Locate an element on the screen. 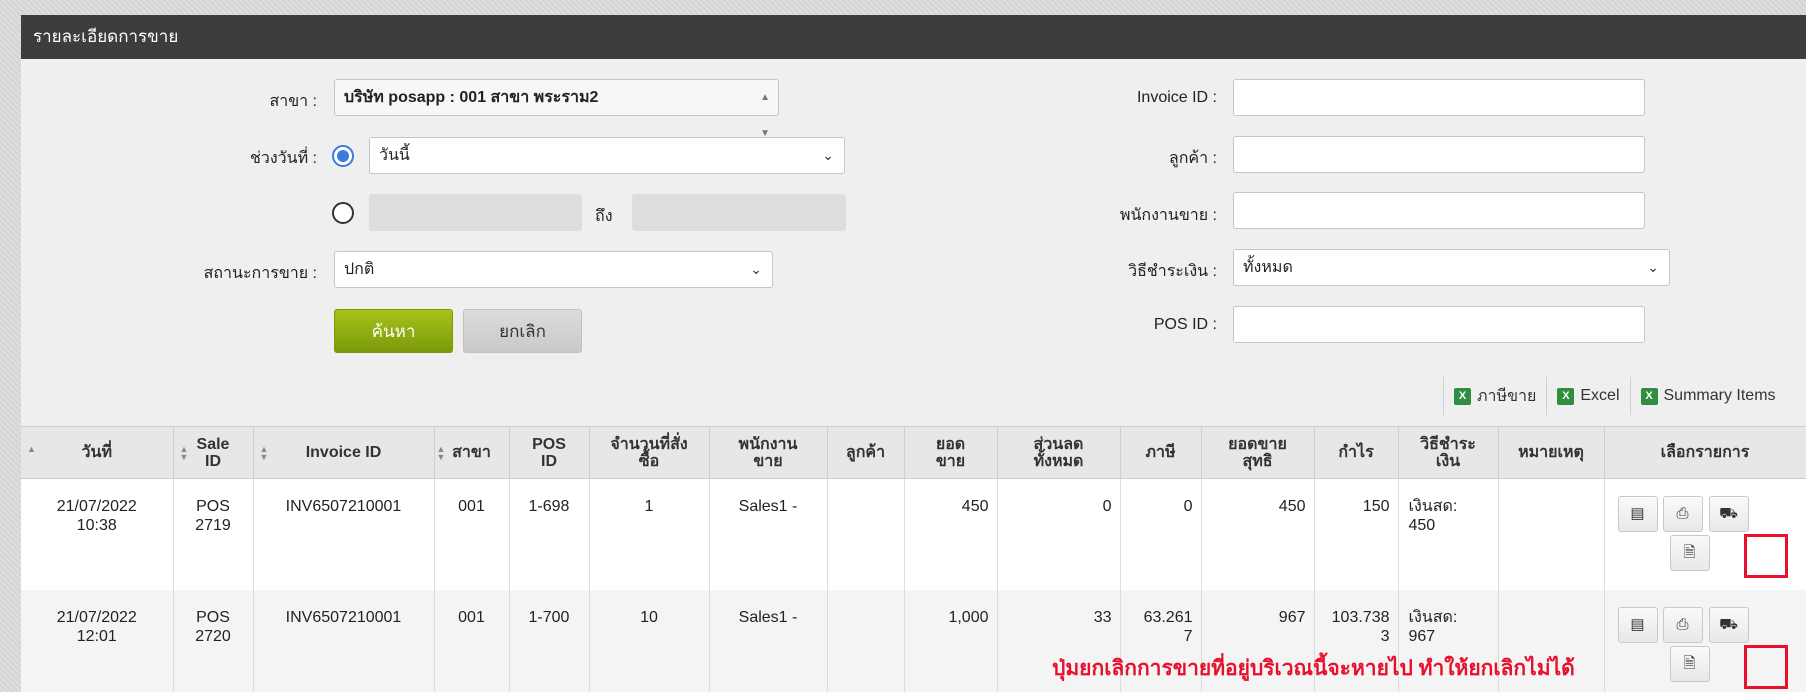 This screenshot has height=692, width=1806. col-header-profit: กำไร is located at coordinates (1356, 452).